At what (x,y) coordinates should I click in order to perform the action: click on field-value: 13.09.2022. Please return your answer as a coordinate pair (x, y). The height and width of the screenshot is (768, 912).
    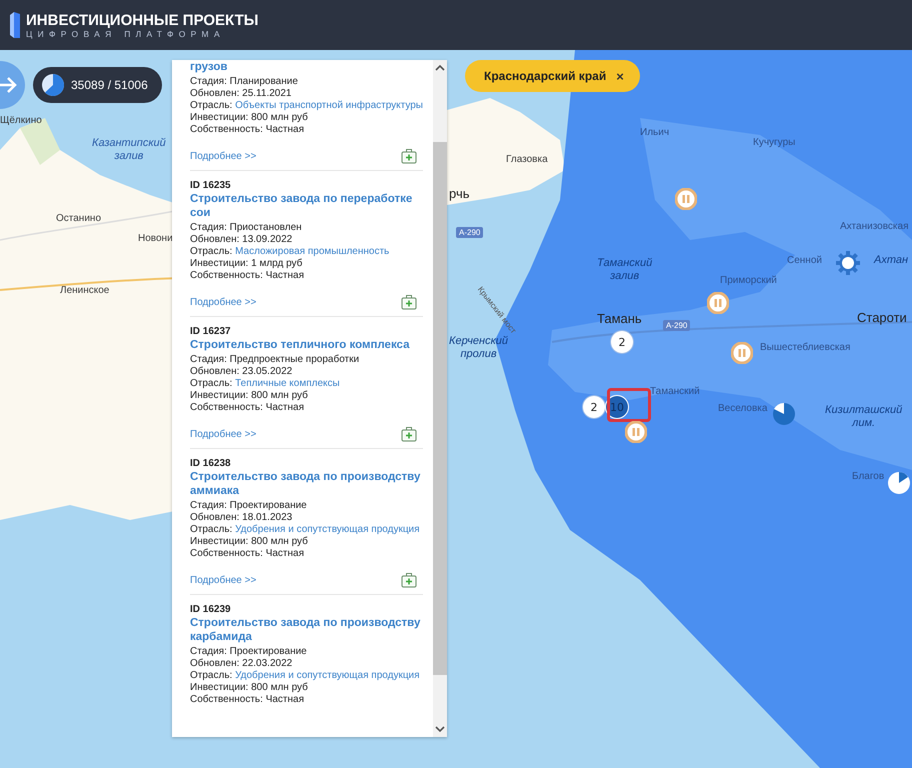
    Looking at the image, I should click on (267, 239).